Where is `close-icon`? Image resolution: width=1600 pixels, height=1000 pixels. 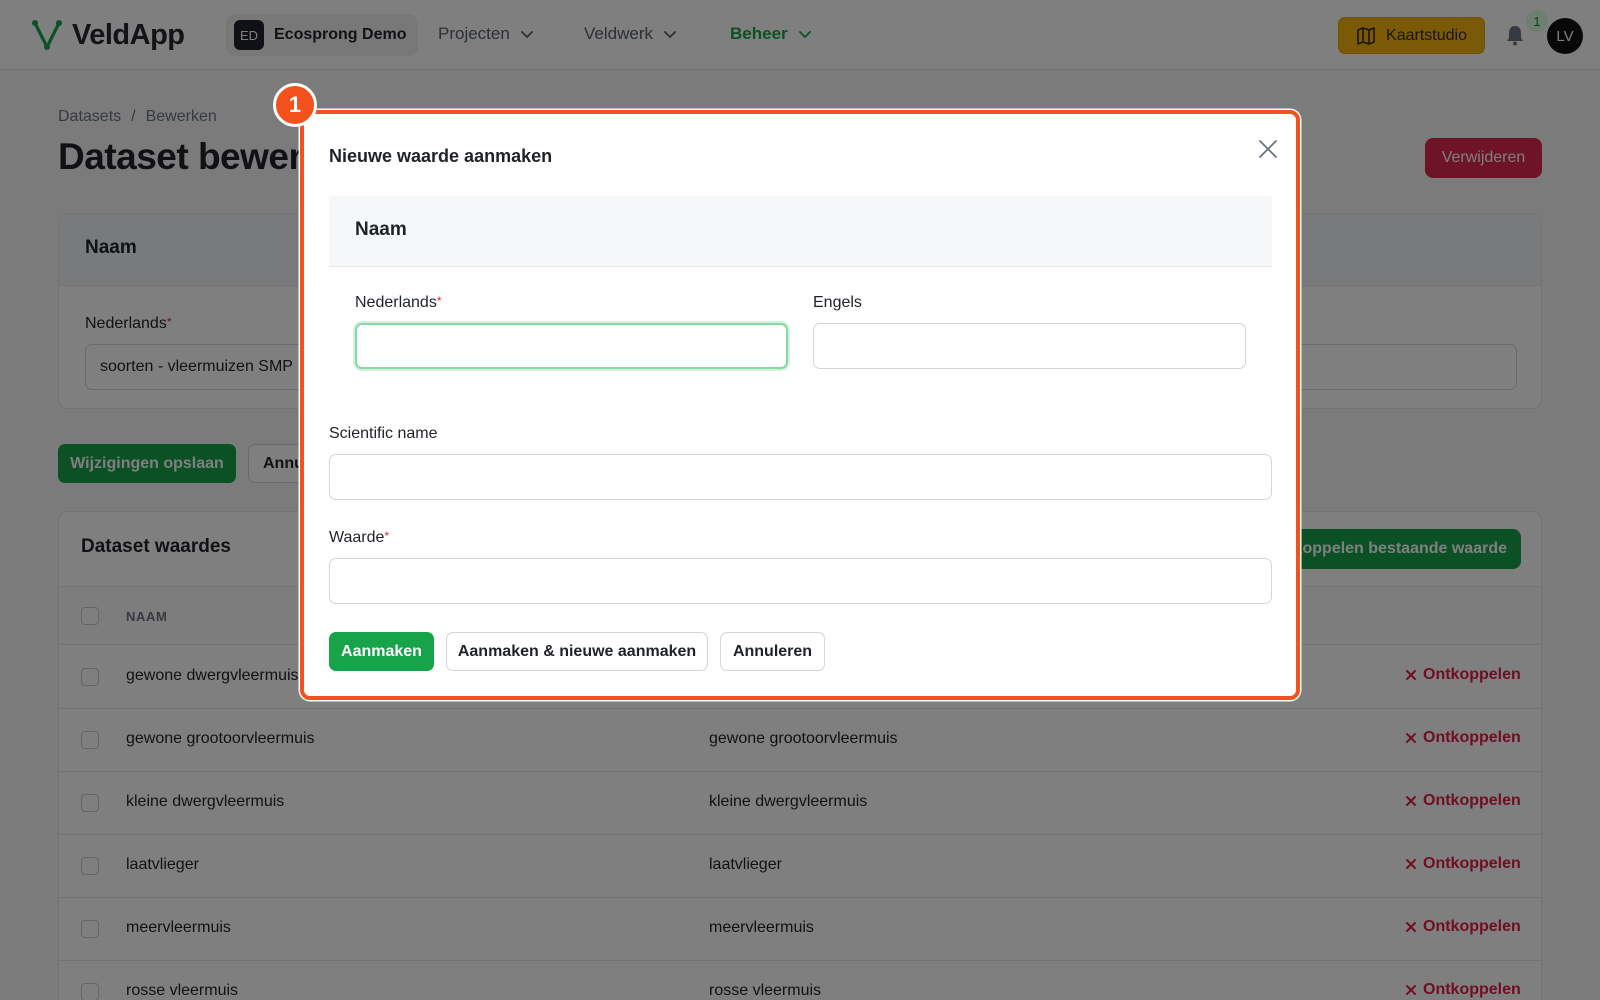
close-icon is located at coordinates (1268, 149).